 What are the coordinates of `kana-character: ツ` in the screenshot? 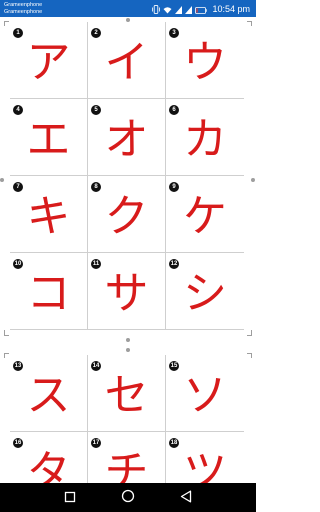 It's located at (205, 465).